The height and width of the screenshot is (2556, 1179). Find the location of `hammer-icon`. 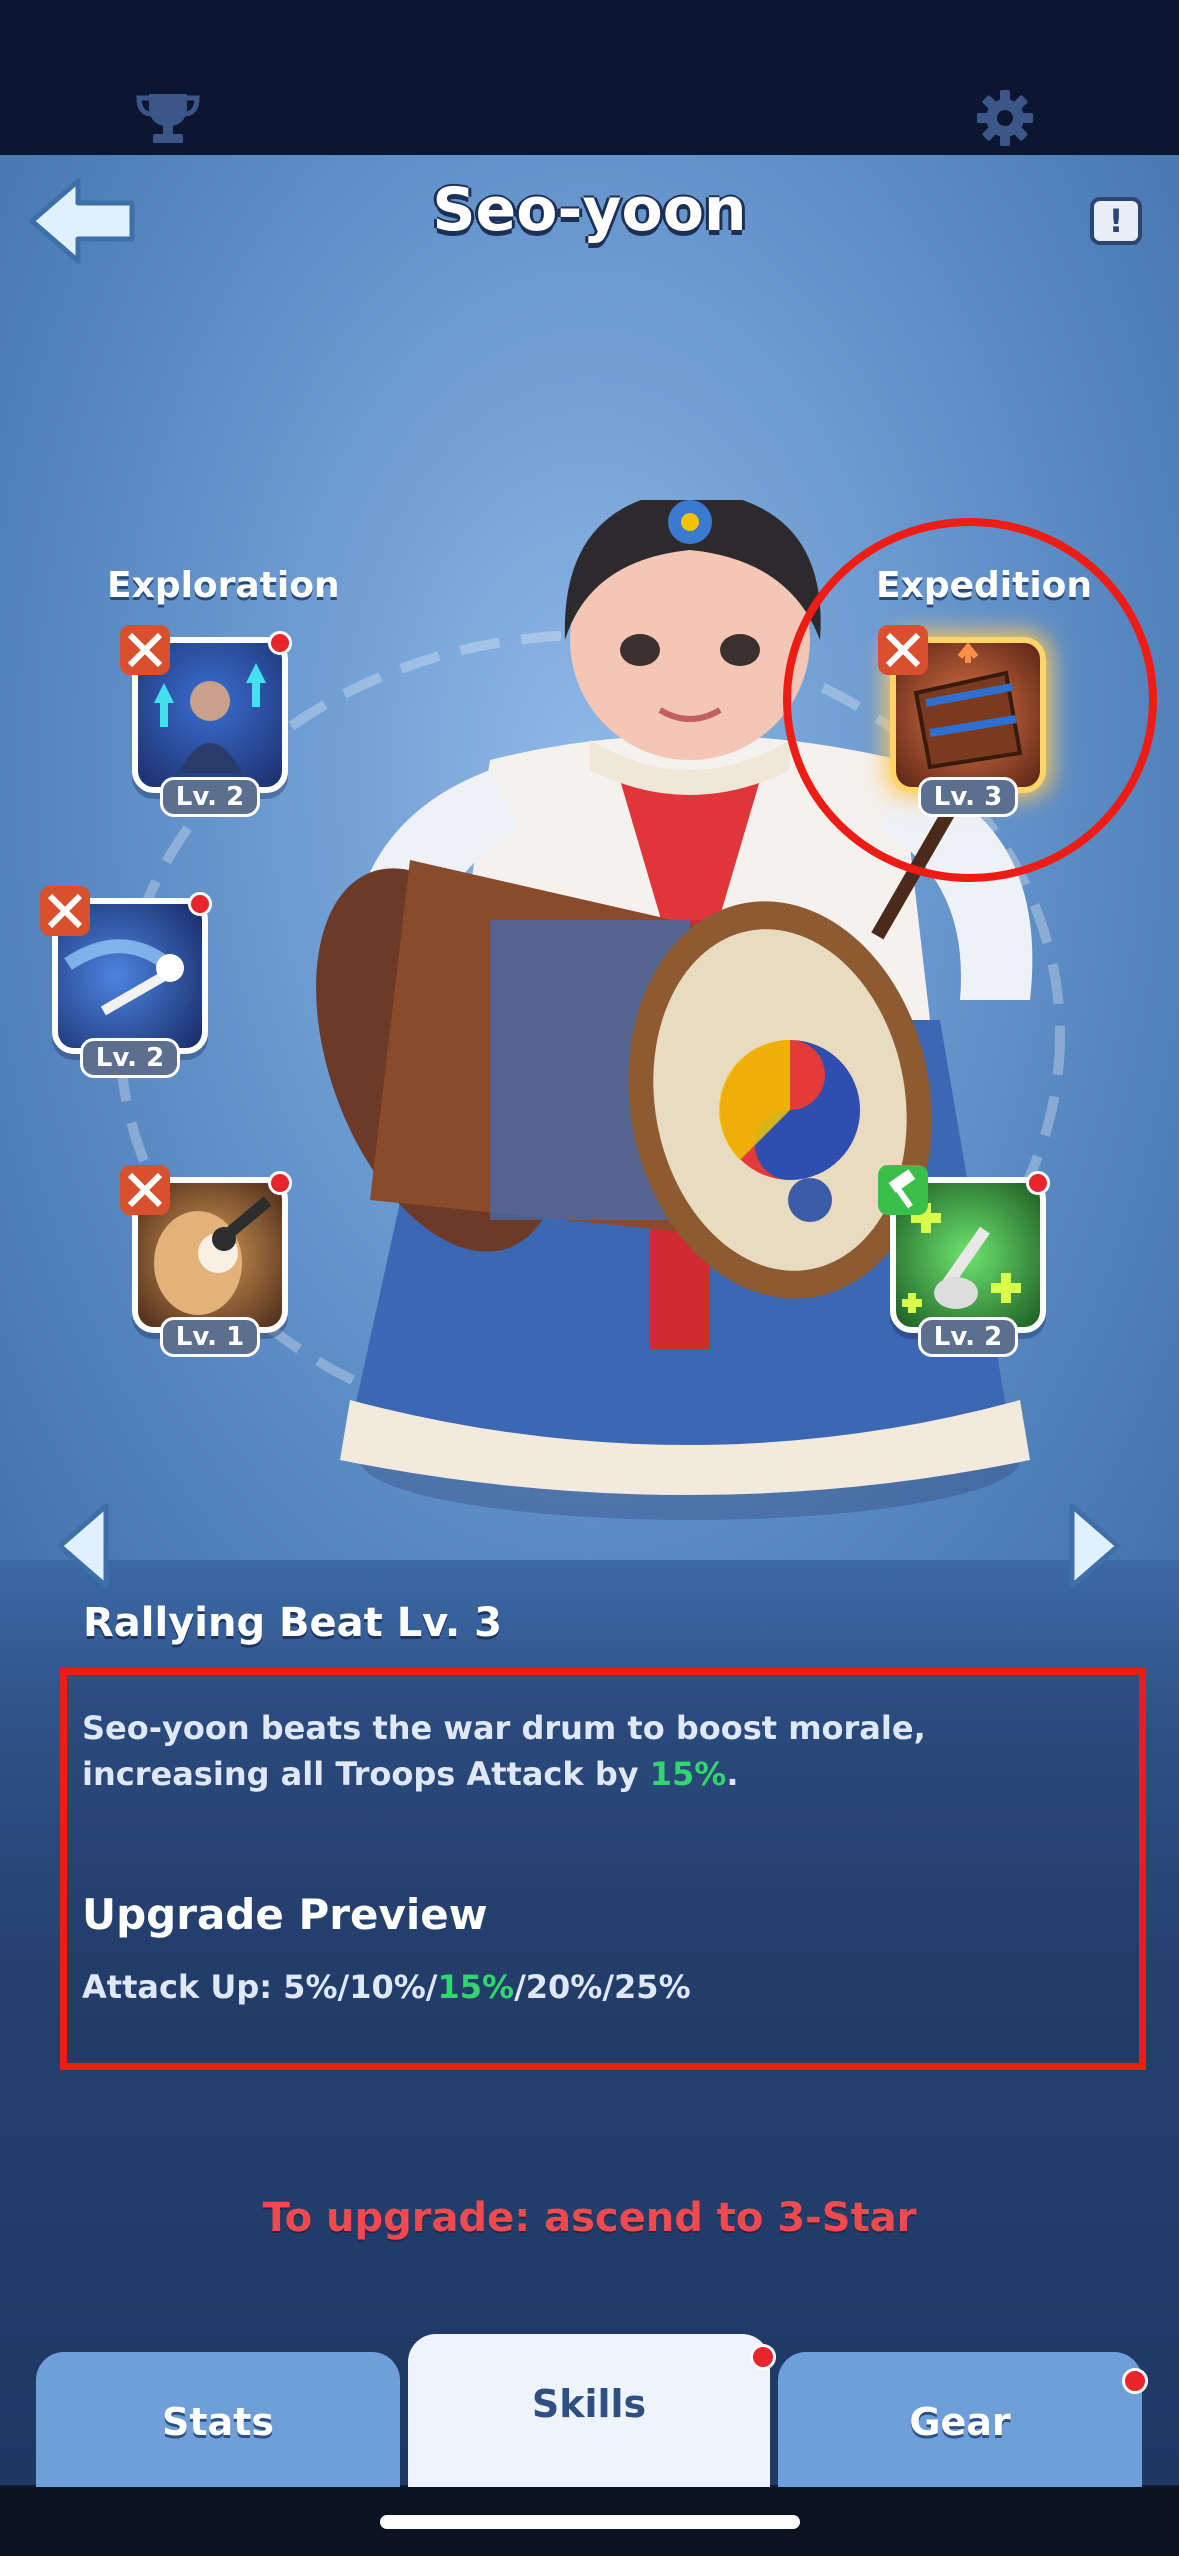

hammer-icon is located at coordinates (903, 1190).